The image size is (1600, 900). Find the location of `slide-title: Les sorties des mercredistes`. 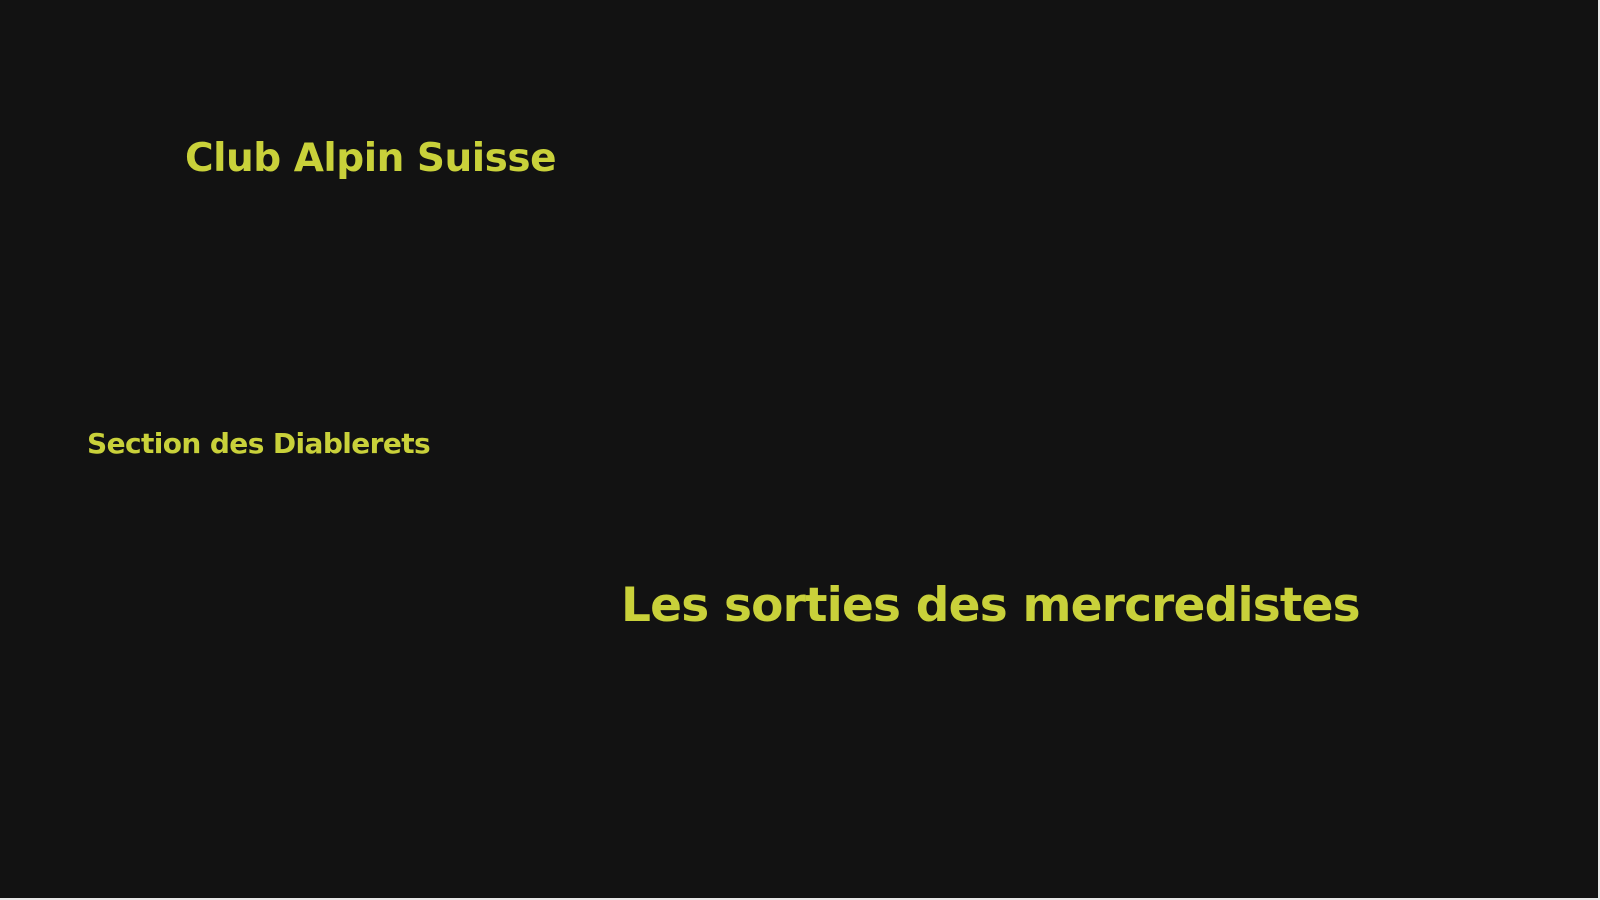

slide-title: Les sorties des mercredistes is located at coordinates (991, 605).